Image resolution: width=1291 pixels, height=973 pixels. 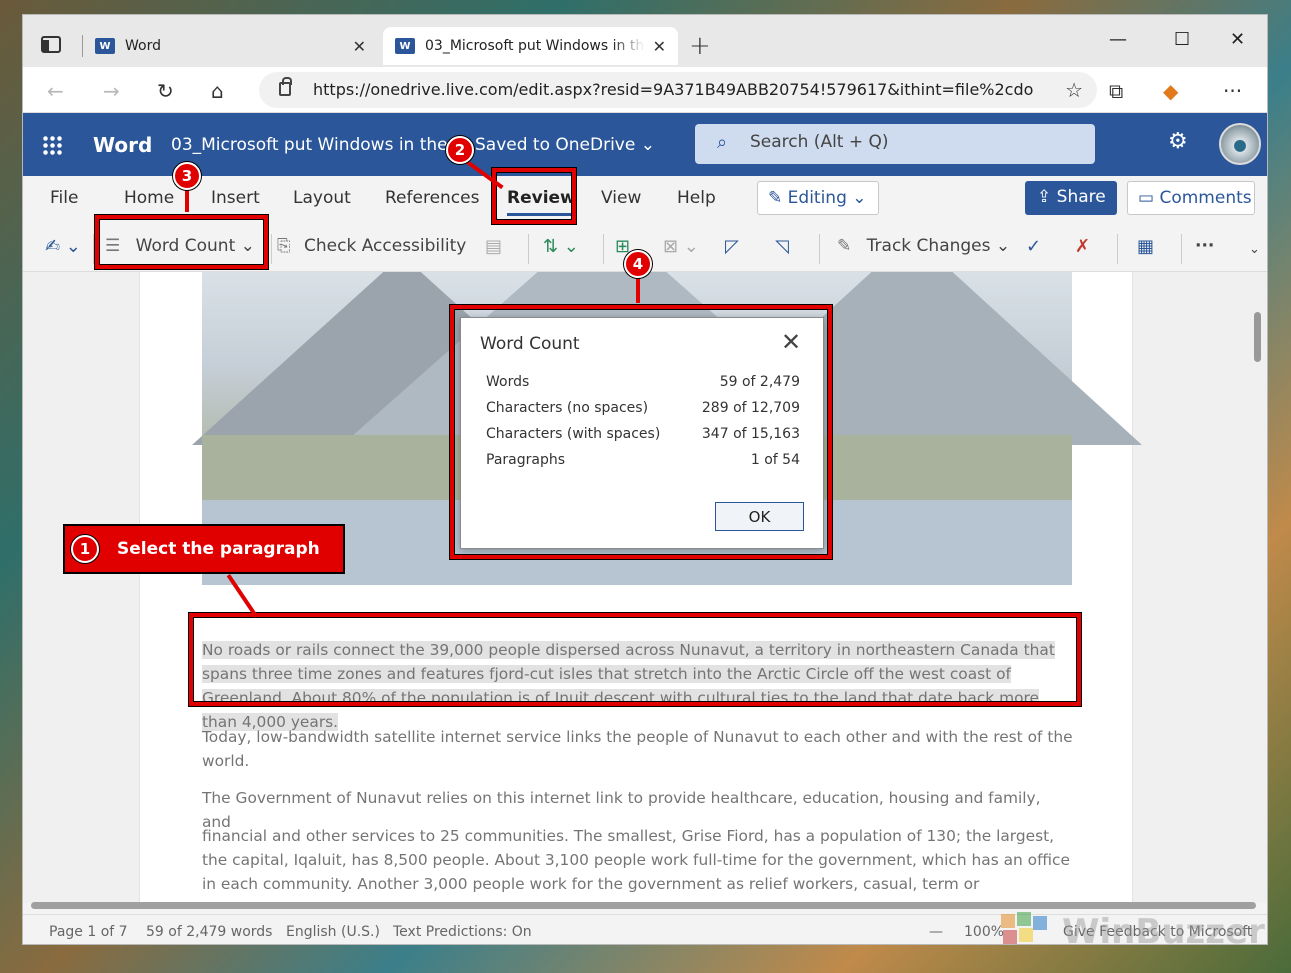 What do you see at coordinates (462, 932) in the screenshot?
I see `text-predictions-indicator: Text Predictions: On` at bounding box center [462, 932].